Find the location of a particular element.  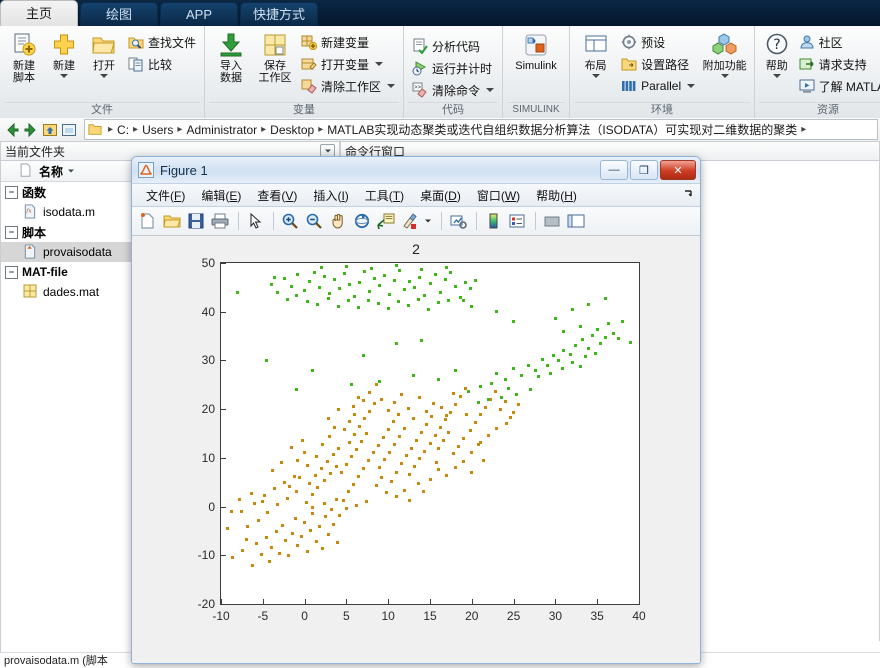

pointer-icon is located at coordinates (255, 221).